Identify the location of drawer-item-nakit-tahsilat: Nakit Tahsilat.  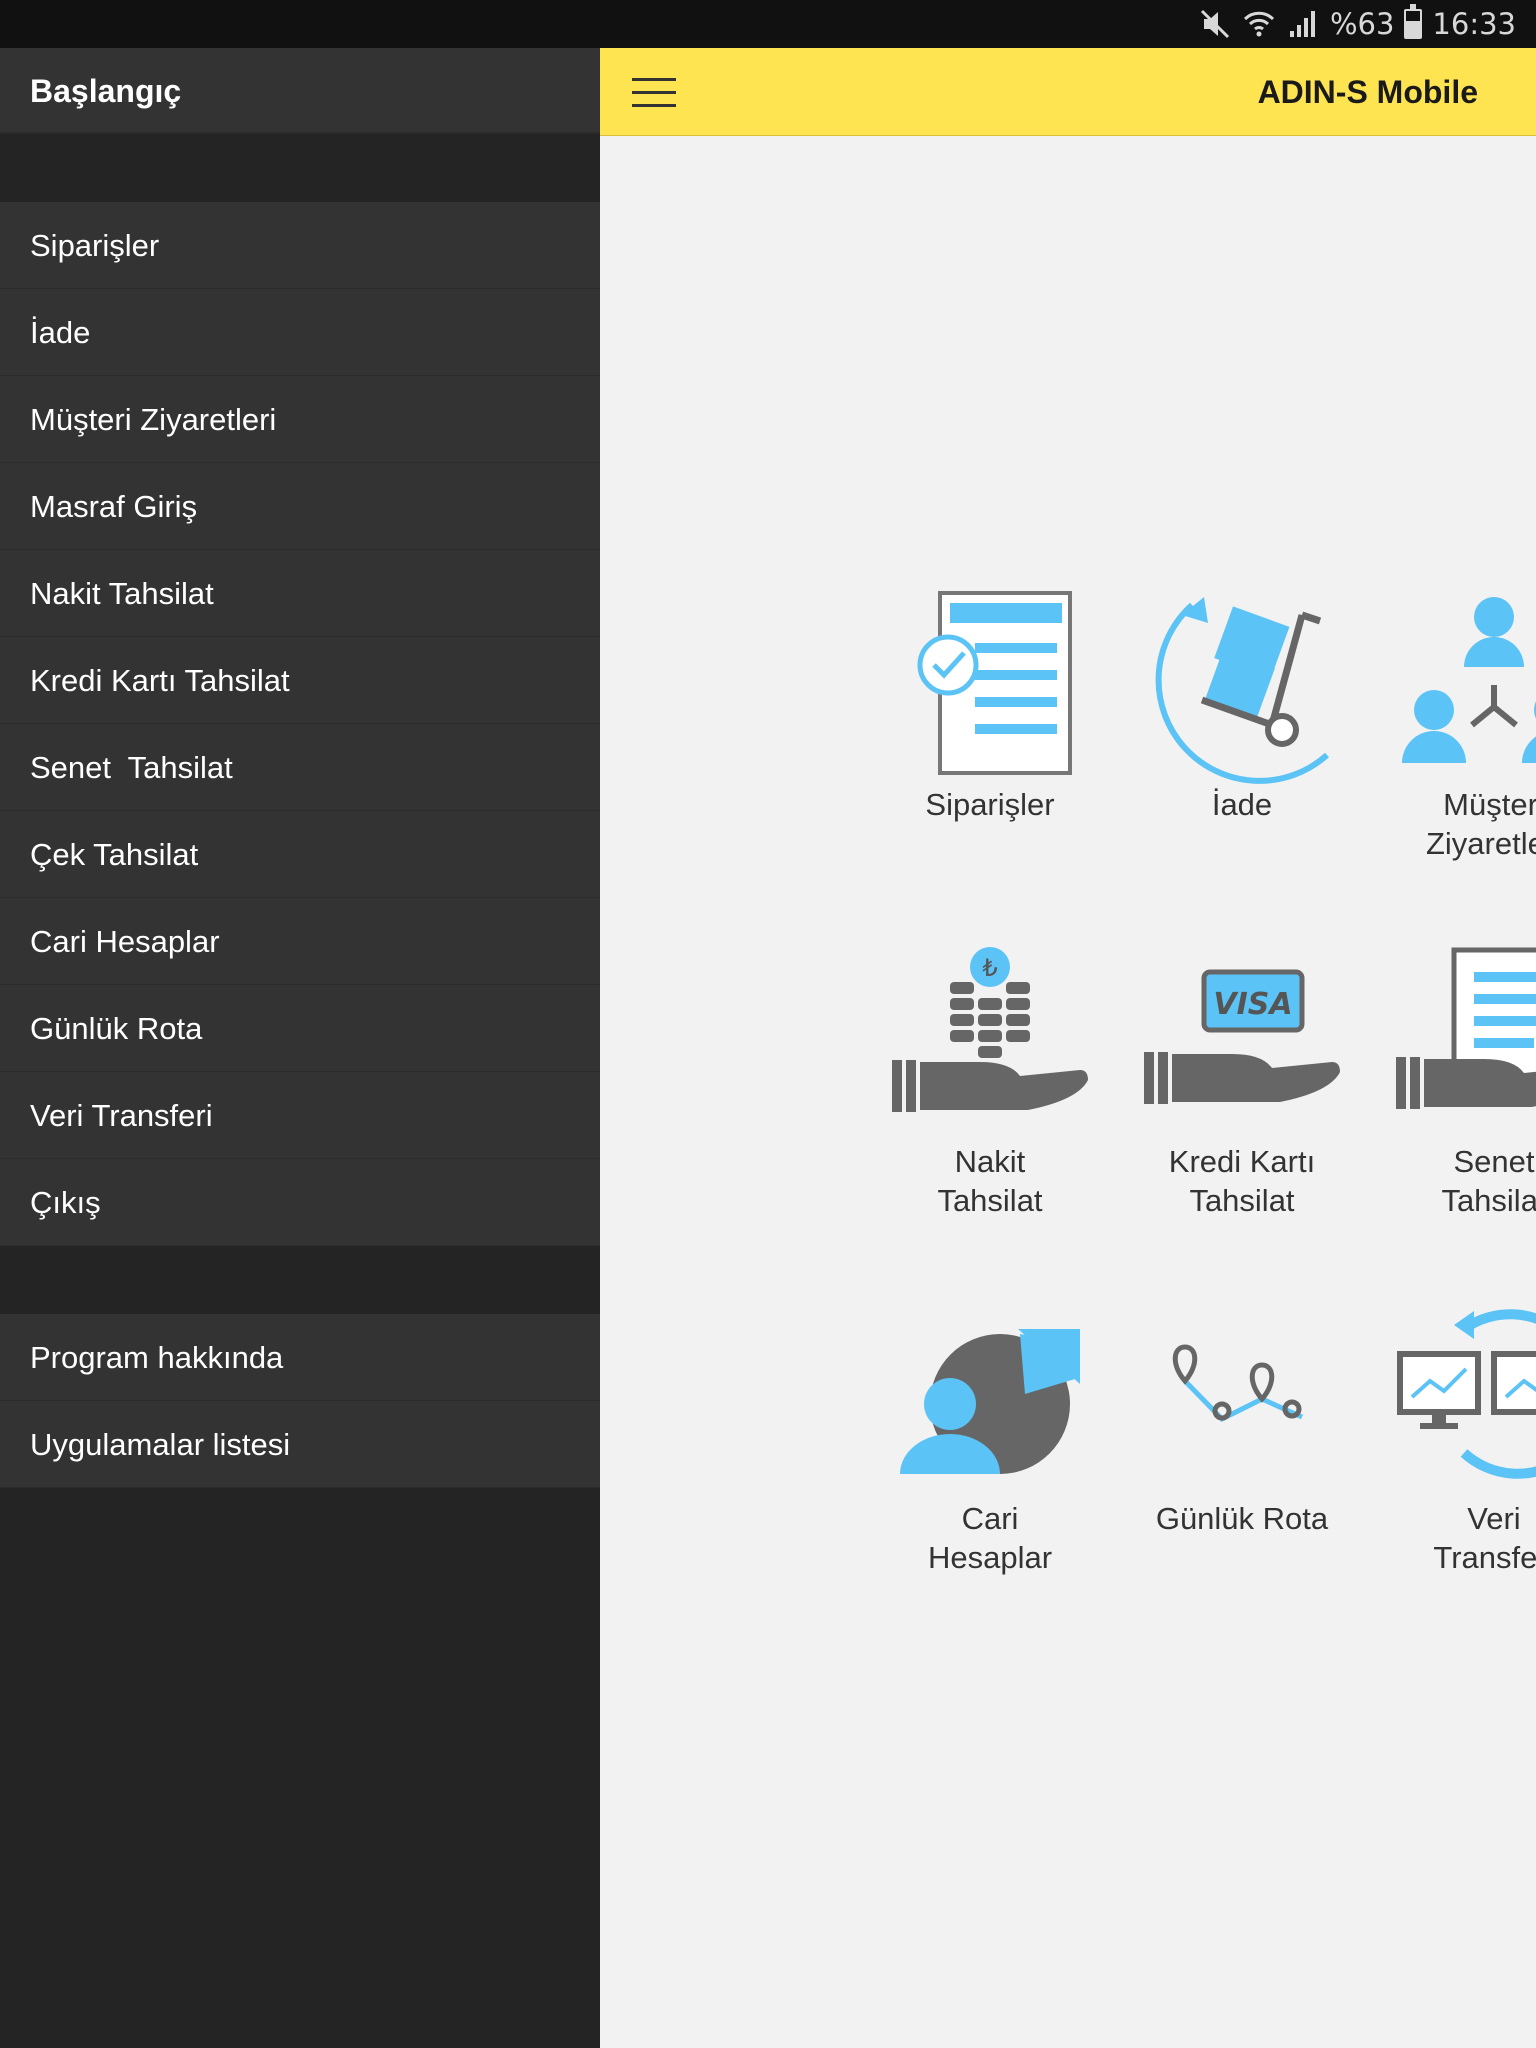
(300, 593).